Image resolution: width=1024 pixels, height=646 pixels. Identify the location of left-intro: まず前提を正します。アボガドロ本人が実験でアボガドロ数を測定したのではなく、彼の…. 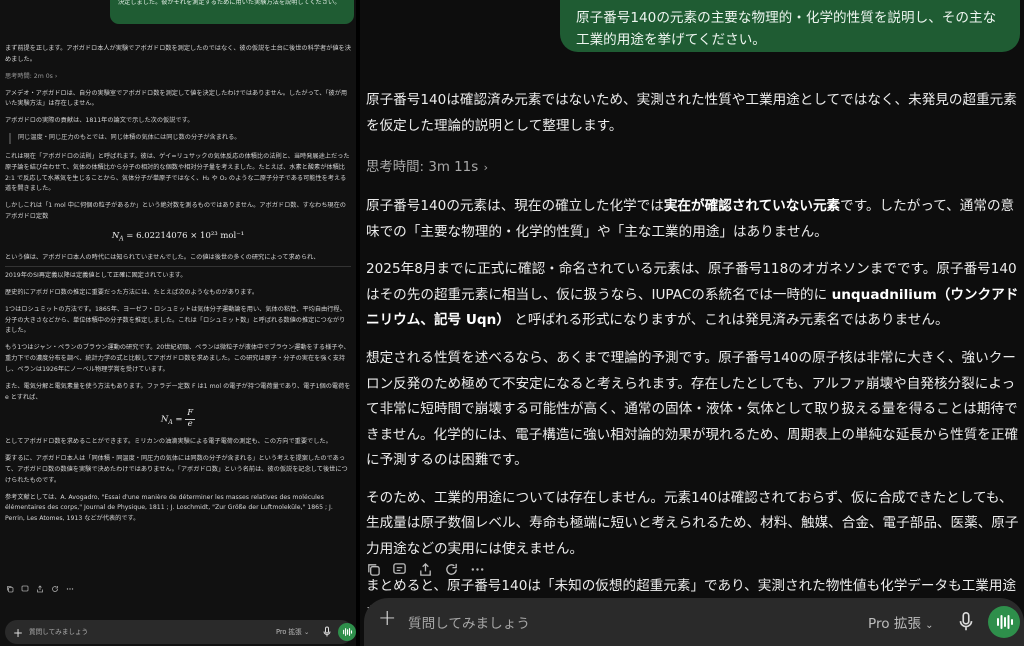
(178, 54).